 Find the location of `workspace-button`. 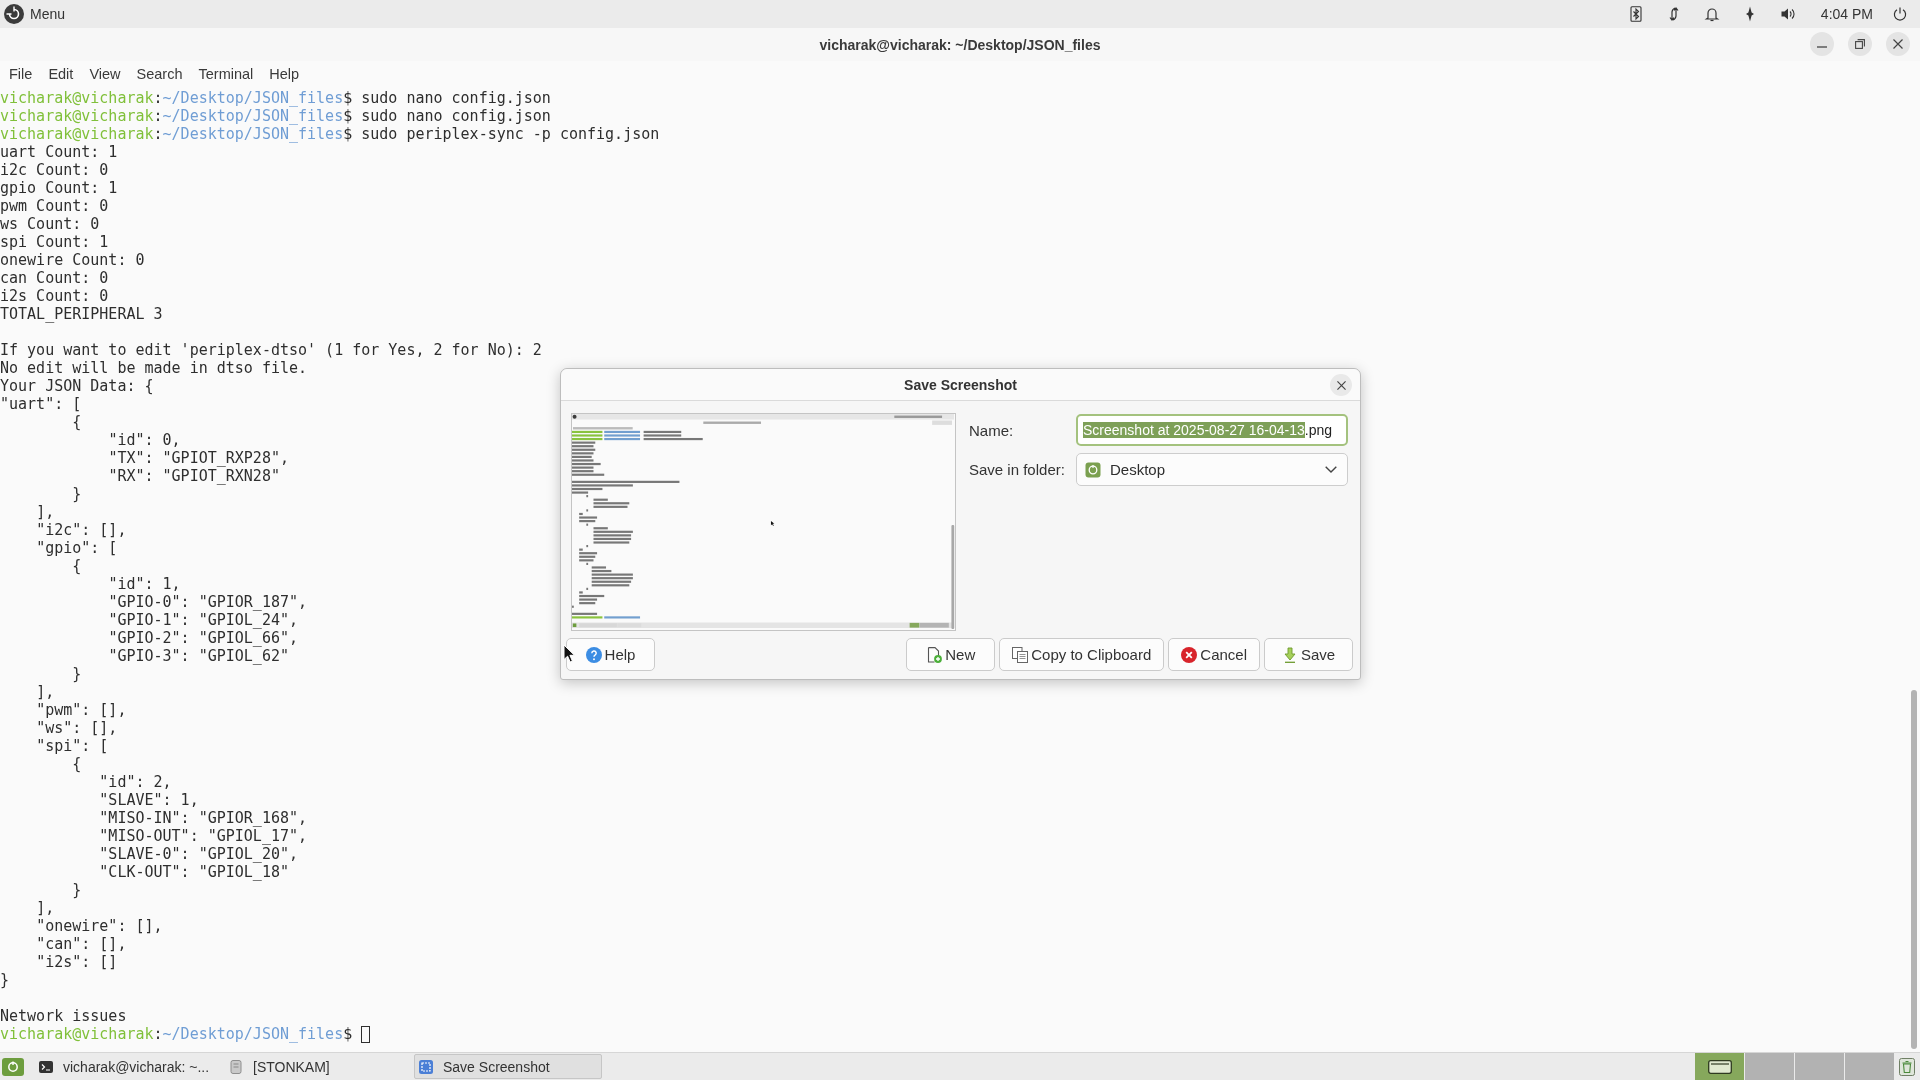

workspace-button is located at coordinates (1719, 1066).